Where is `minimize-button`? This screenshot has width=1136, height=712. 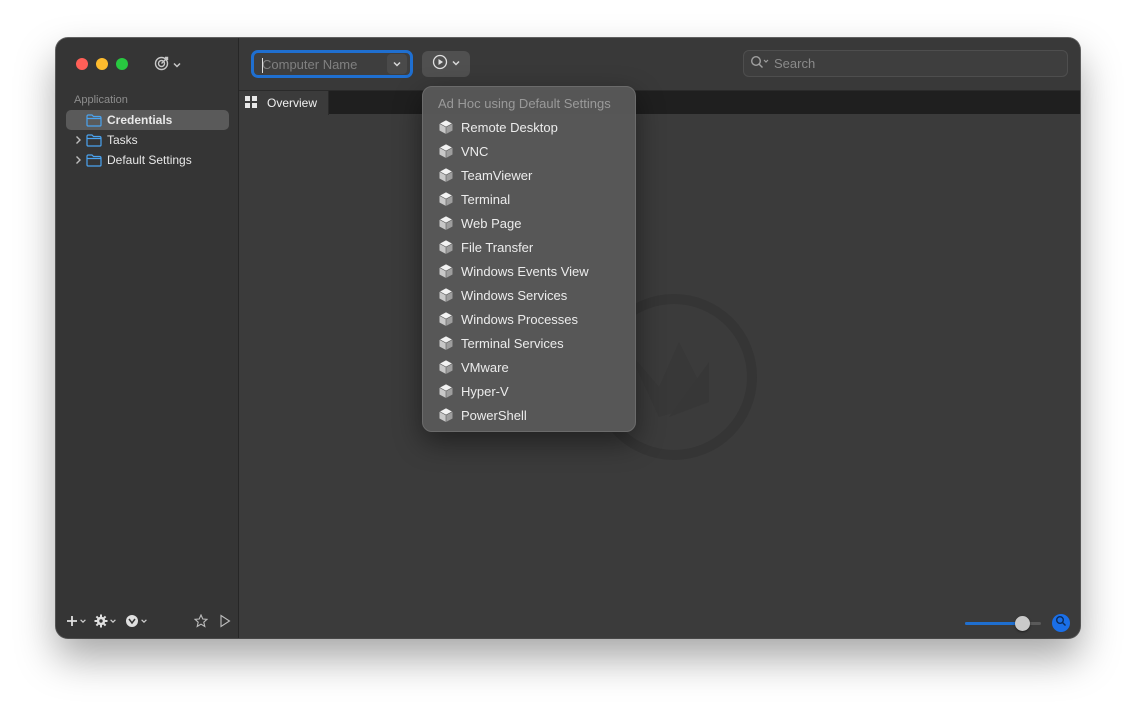
minimize-button is located at coordinates (102, 64).